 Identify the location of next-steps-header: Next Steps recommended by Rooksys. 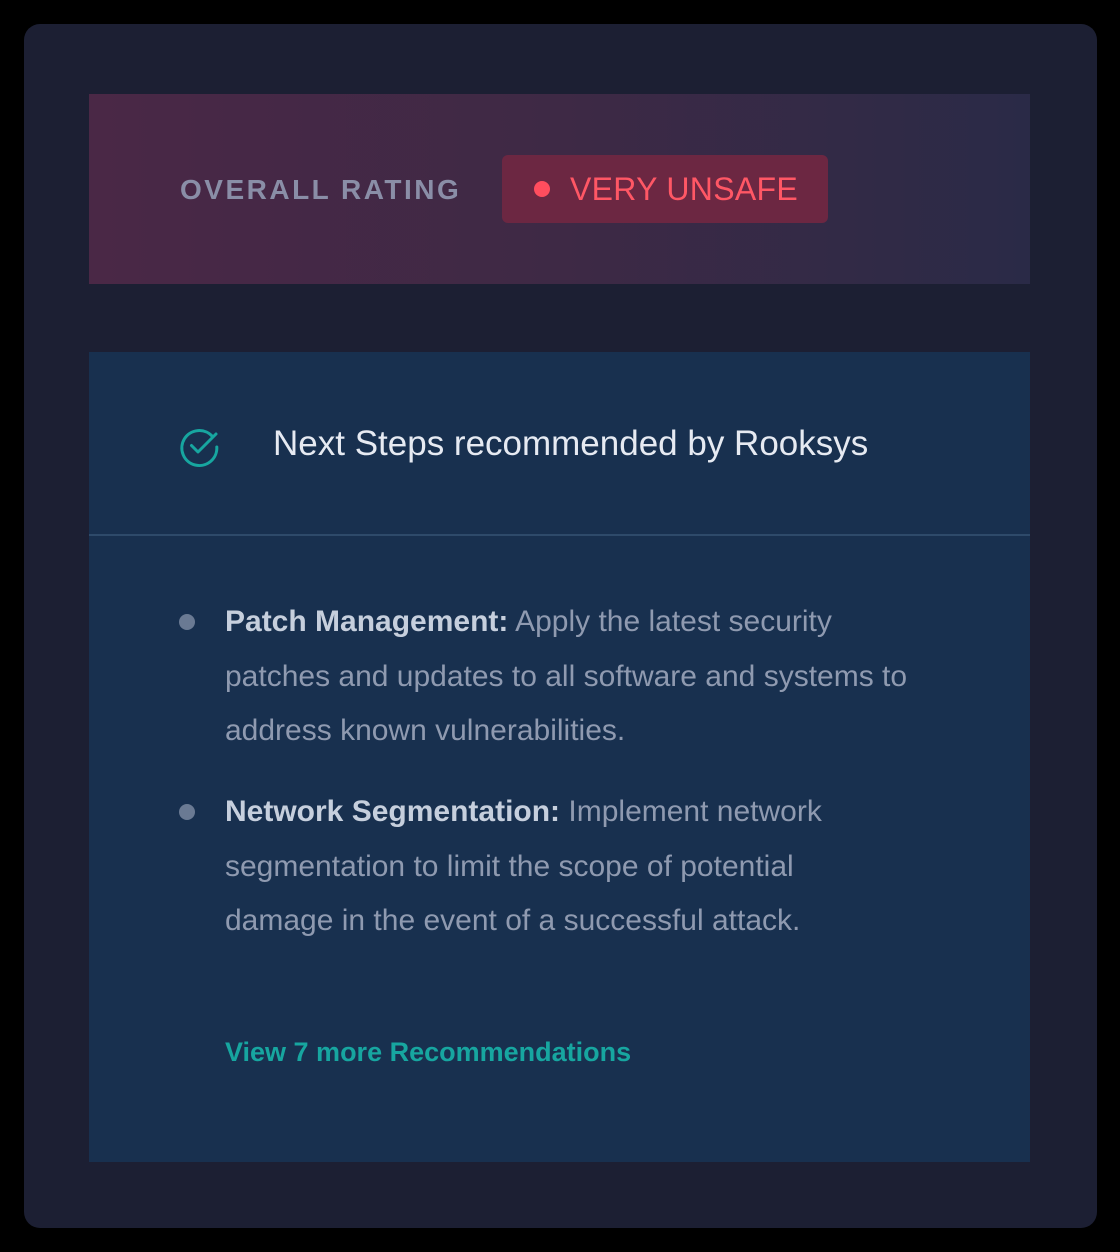
(559, 444).